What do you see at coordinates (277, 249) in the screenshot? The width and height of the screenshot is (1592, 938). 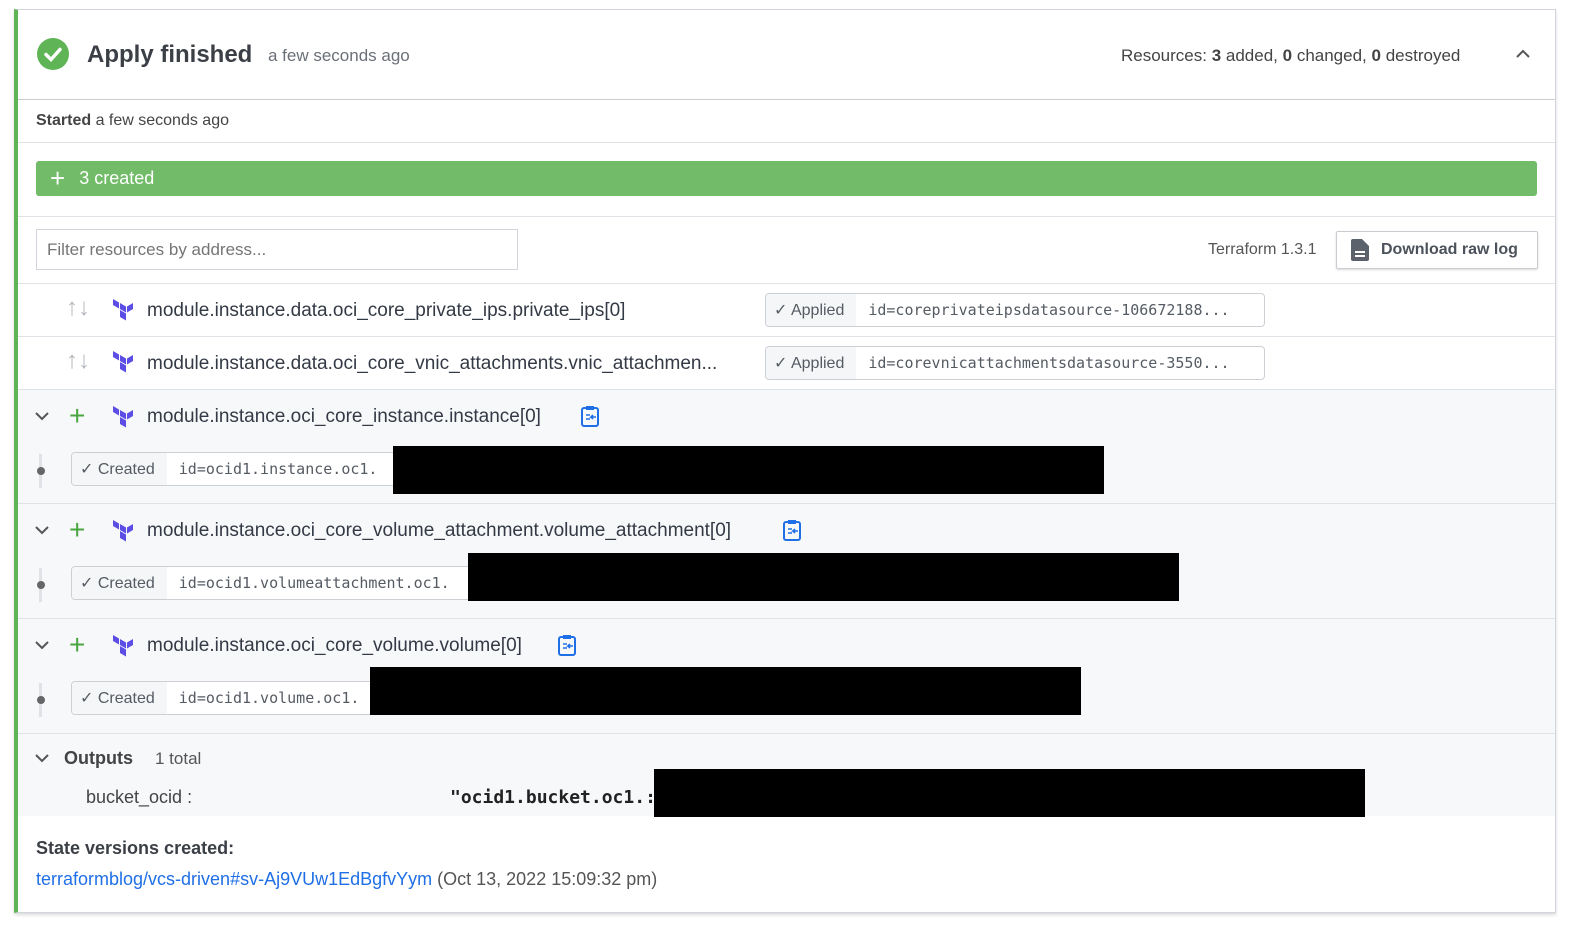 I see `filter-resources-input` at bounding box center [277, 249].